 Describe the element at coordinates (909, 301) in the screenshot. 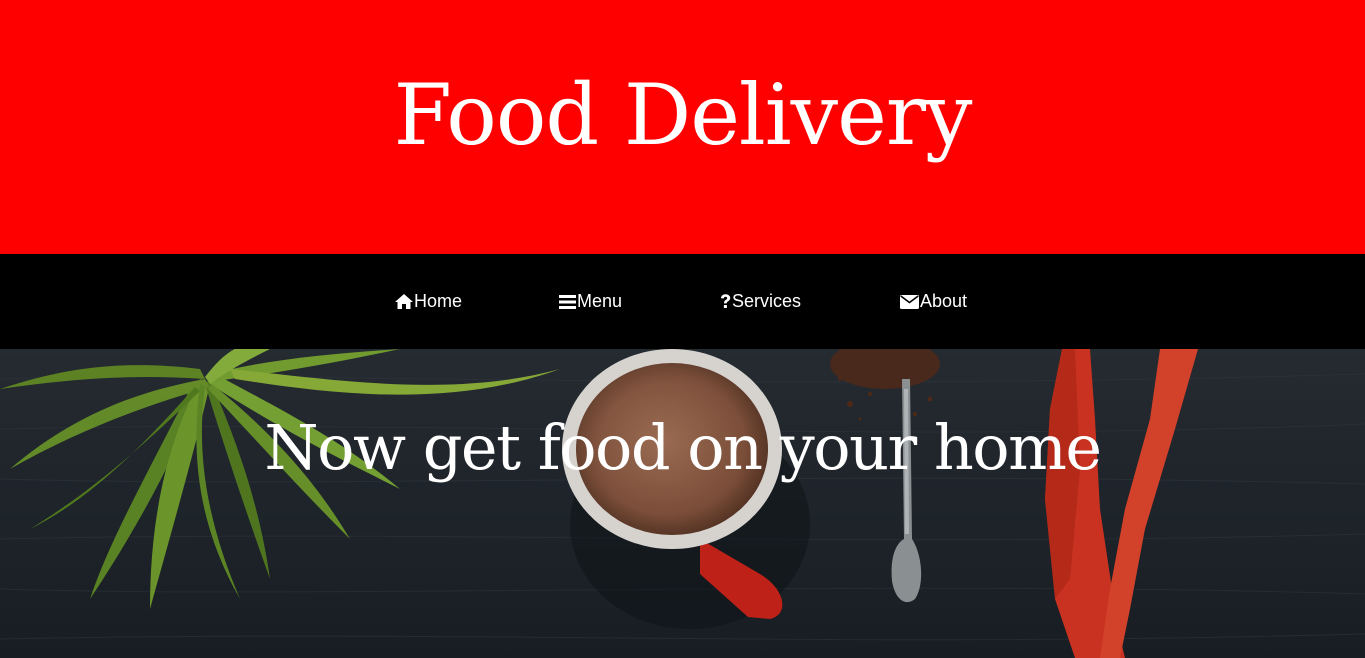

I see `envelope-icon` at that location.